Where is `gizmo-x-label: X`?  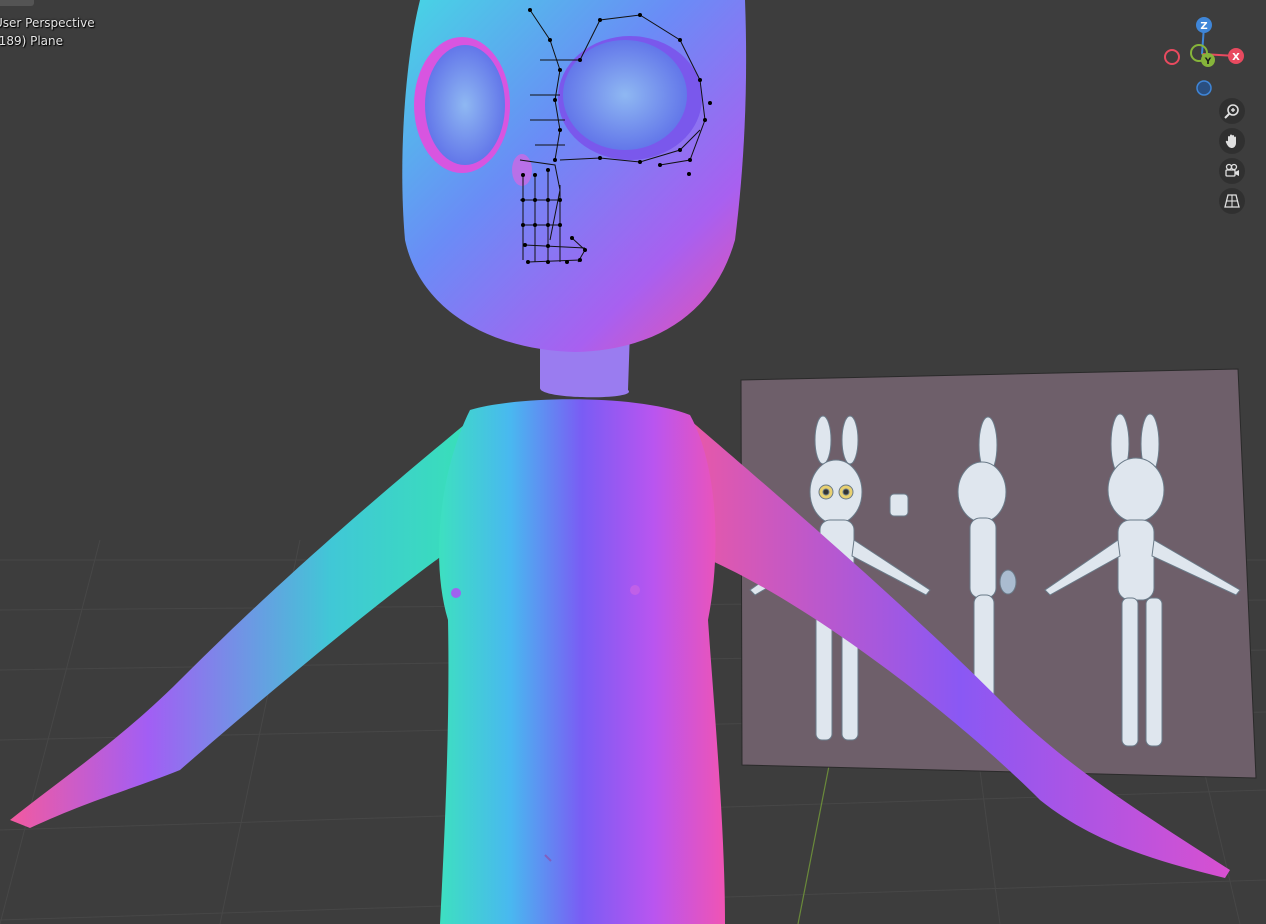
gizmo-x-label: X is located at coordinates (1236, 57).